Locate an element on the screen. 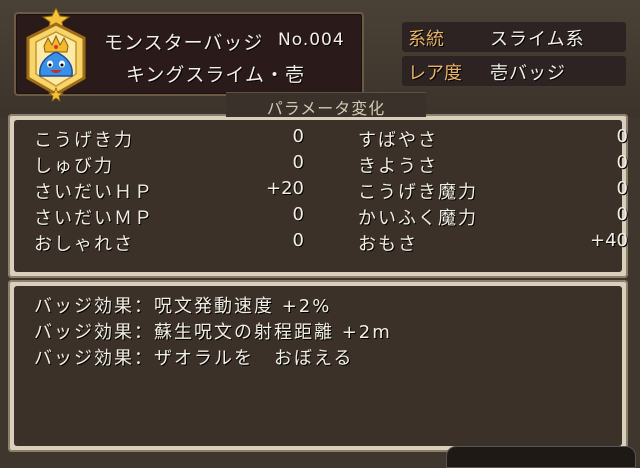 The width and height of the screenshot is (640, 468). parameter-section-tab: パラメータ変化 is located at coordinates (326, 105).